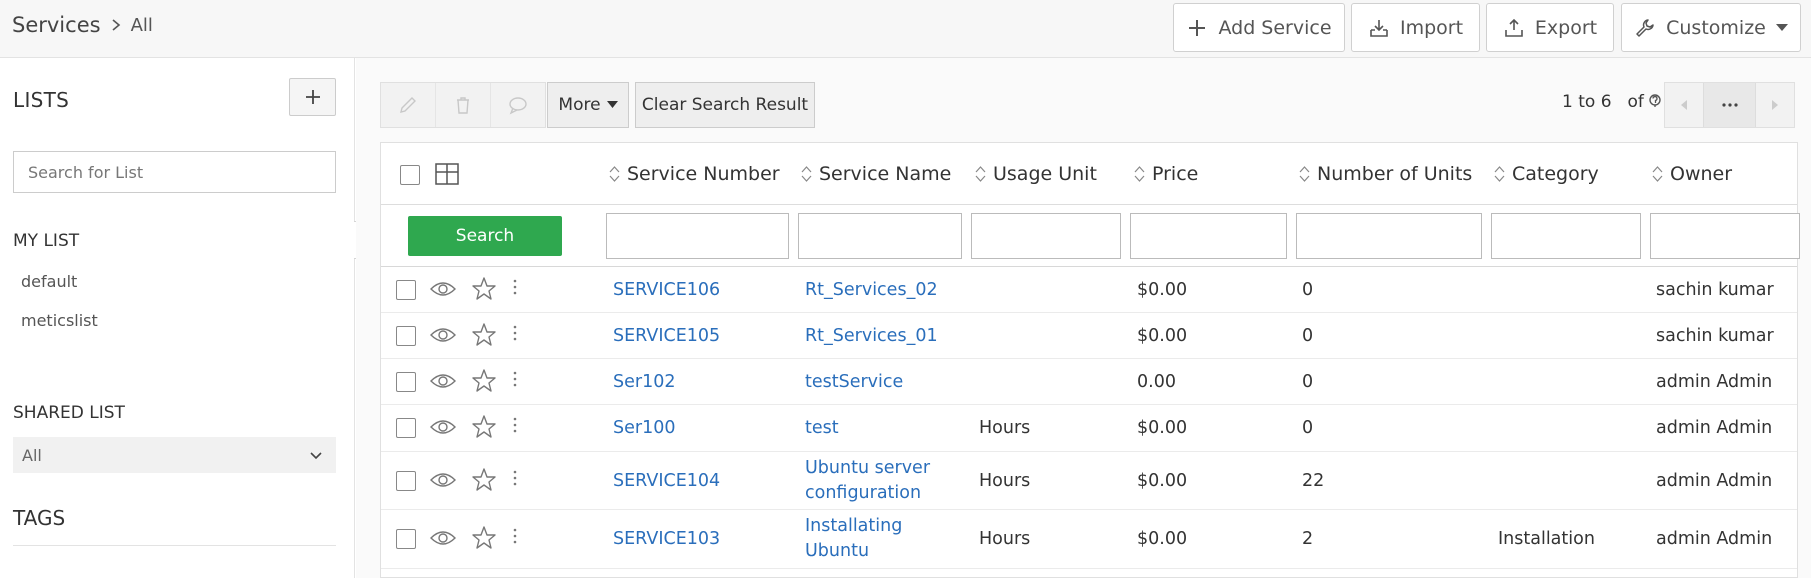 The width and height of the screenshot is (1811, 578). Describe the element at coordinates (1395, 174) in the screenshot. I see `column-label: Number of Units` at that location.